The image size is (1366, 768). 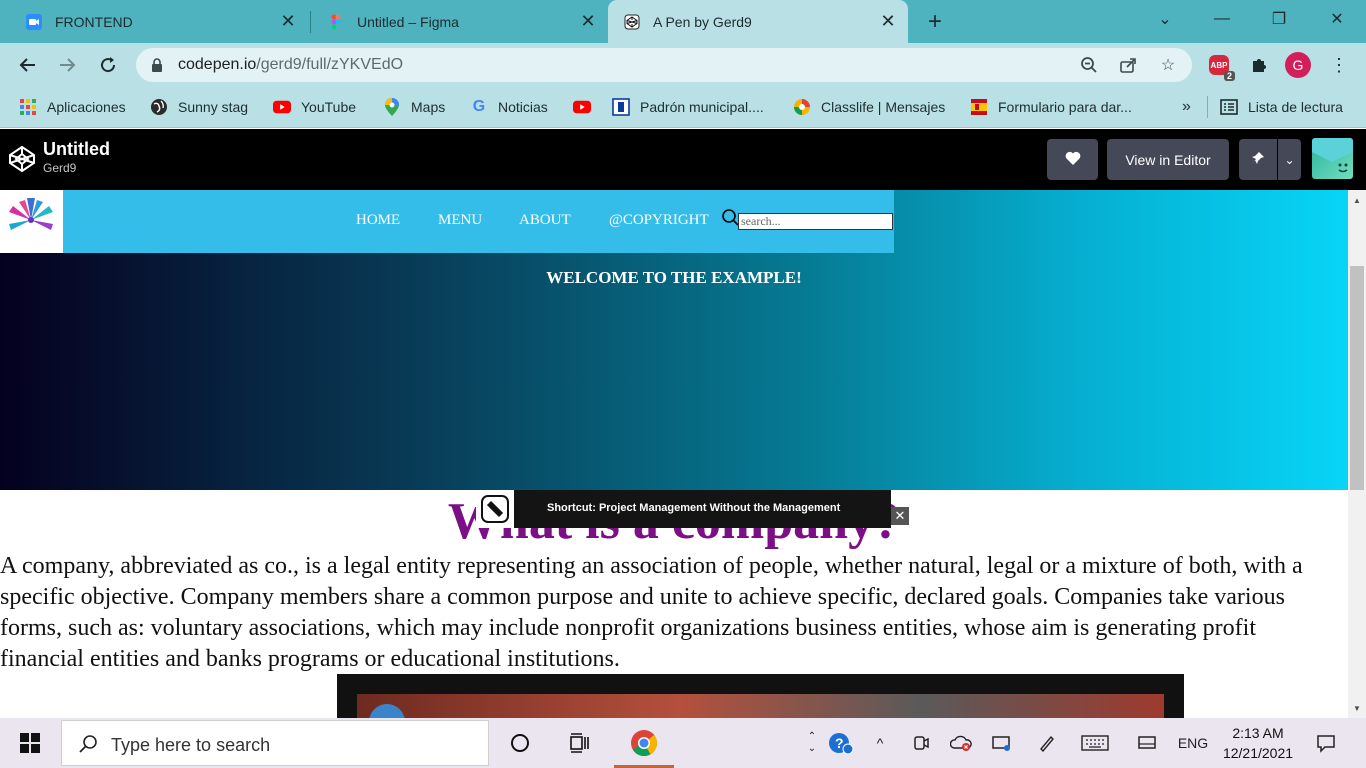 I want to click on windows-logo-icon, so click(x=30, y=743).